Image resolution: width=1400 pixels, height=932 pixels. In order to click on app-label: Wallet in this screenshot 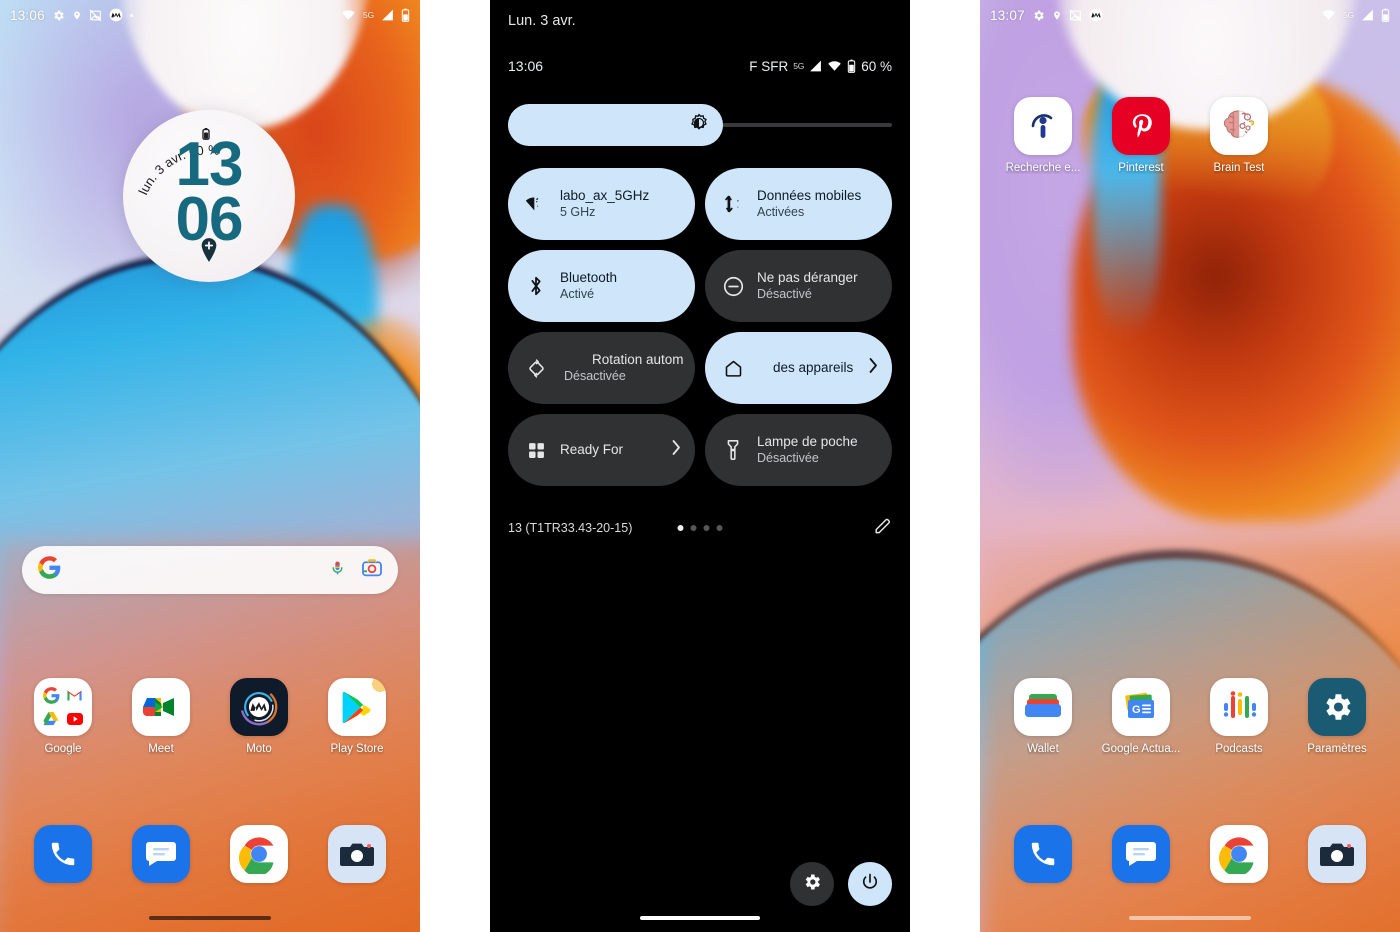, I will do `click(1043, 749)`.